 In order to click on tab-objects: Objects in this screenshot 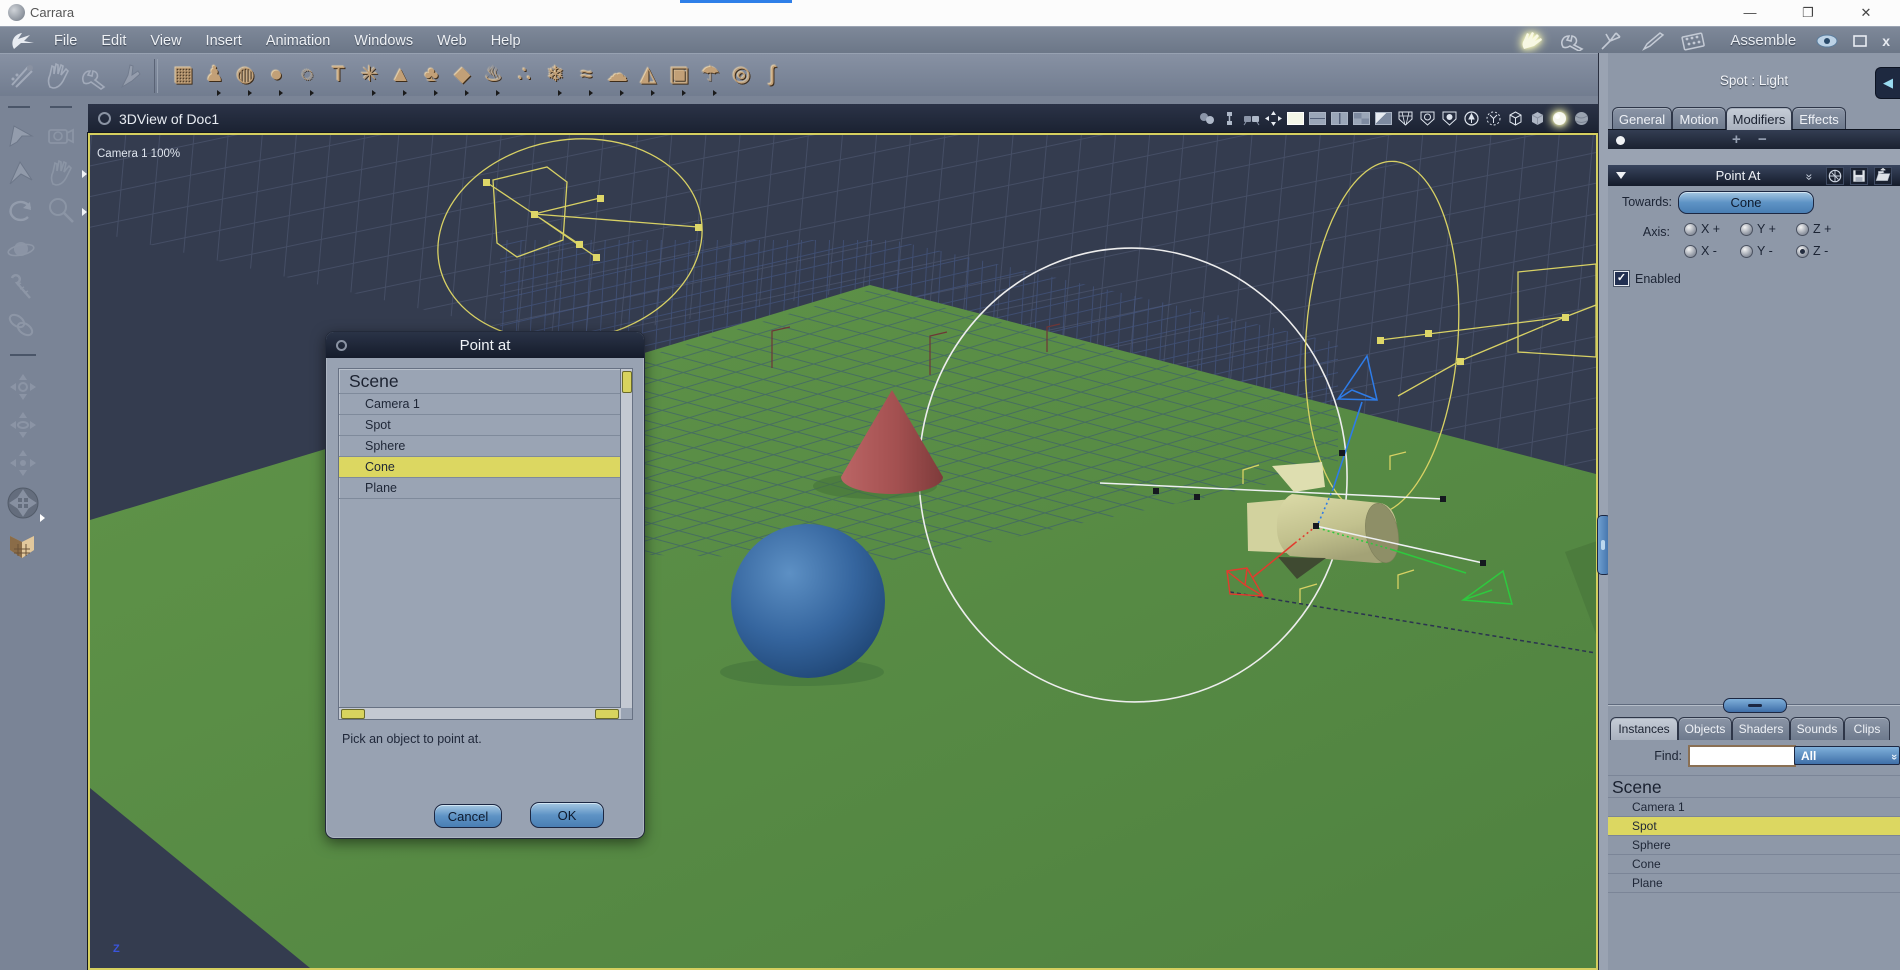, I will do `click(1705, 728)`.